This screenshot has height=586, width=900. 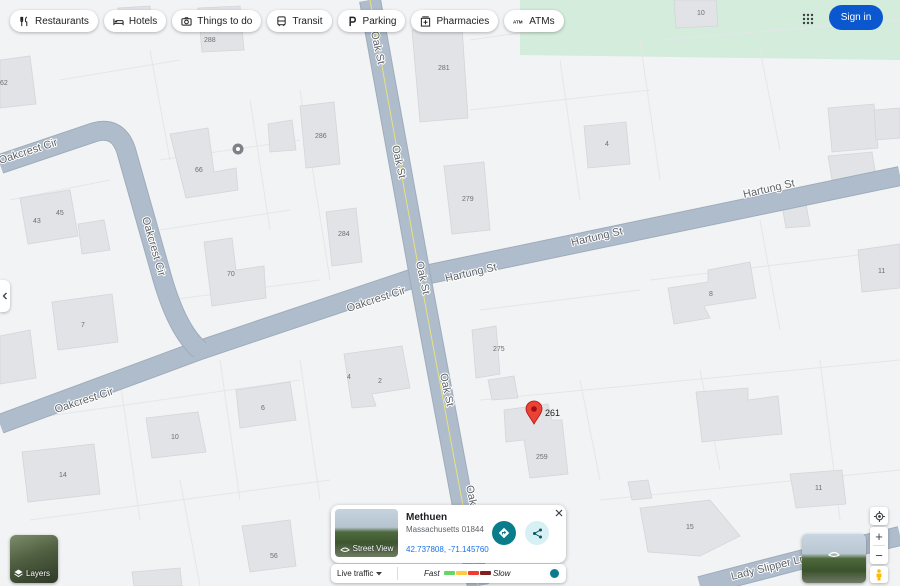 What do you see at coordinates (879, 555) in the screenshot?
I see `zoom-out-button: −` at bounding box center [879, 555].